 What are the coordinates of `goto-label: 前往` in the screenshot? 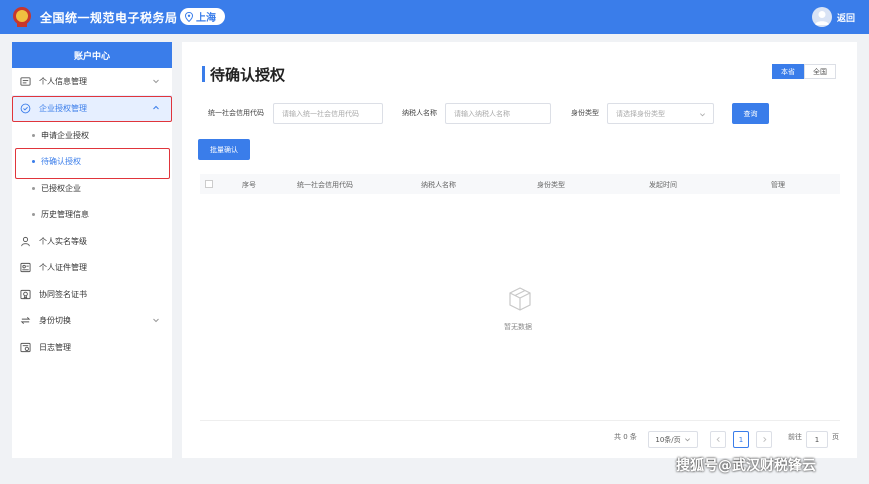 It's located at (795, 437).